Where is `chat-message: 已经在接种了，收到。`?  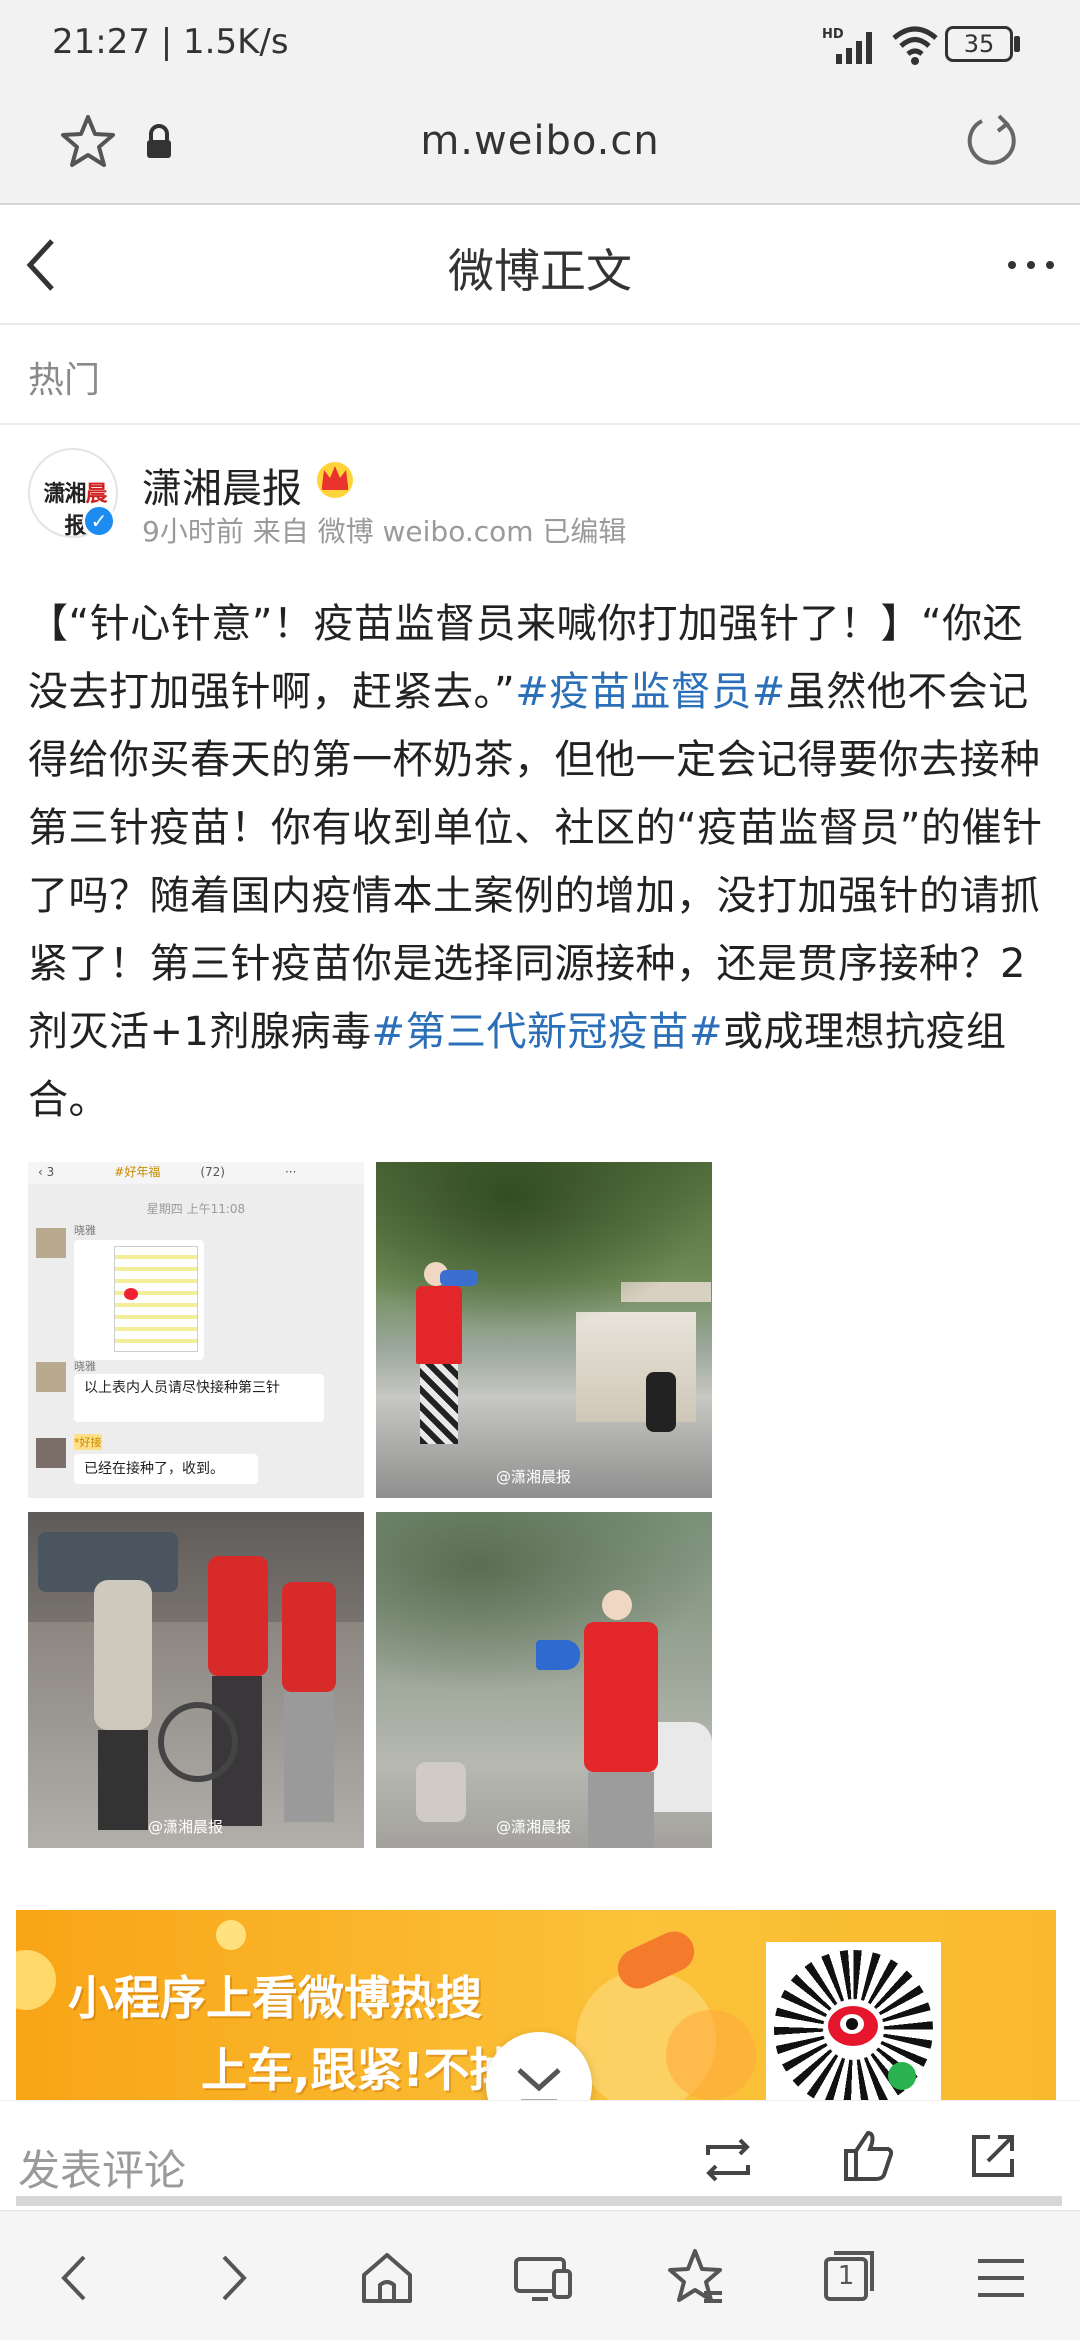
chat-message: 已经在接种了，收到。 is located at coordinates (166, 1469).